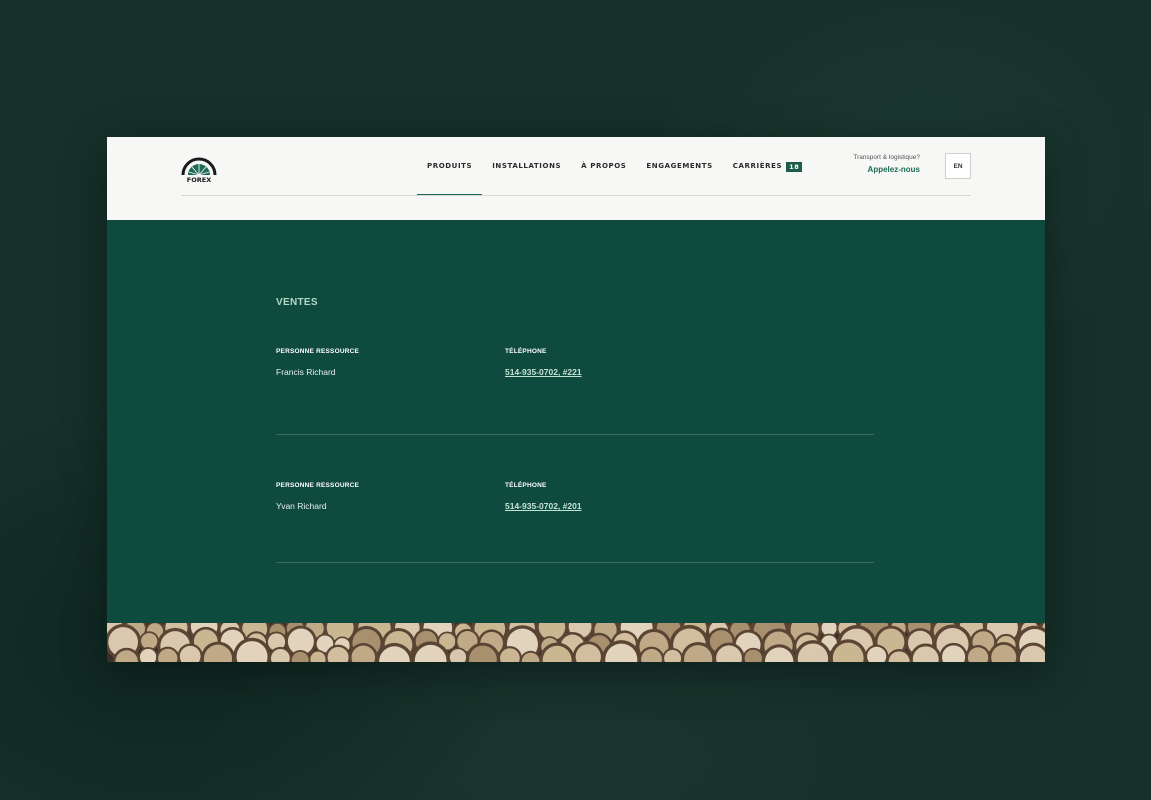 This screenshot has width=1151, height=800. What do you see at coordinates (576, 195) in the screenshot?
I see `header-divider` at bounding box center [576, 195].